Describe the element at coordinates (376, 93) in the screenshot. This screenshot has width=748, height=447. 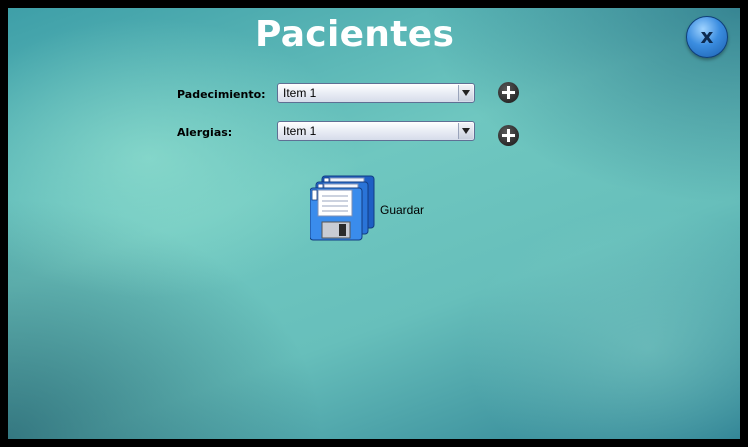
I see `padecimiento-select: Item 1` at that location.